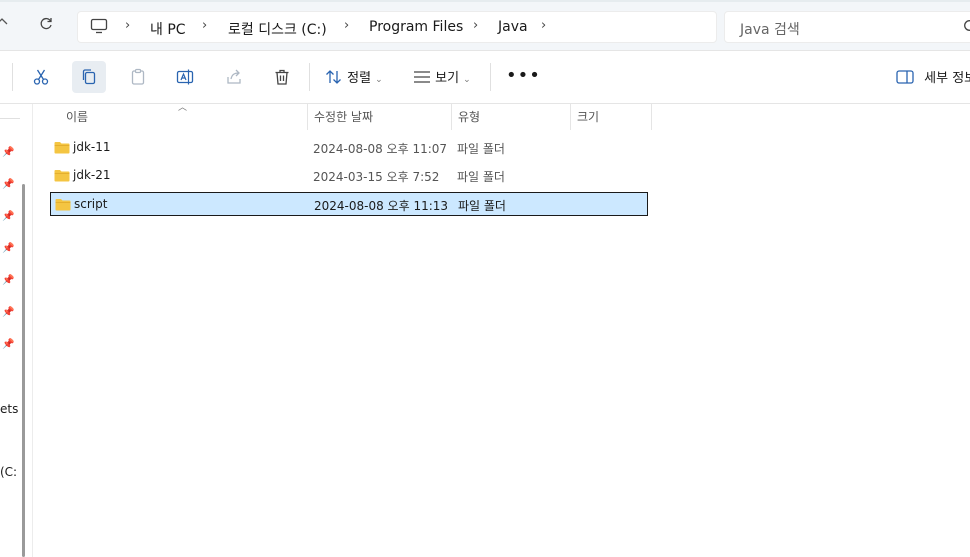  I want to click on breadcrumb-java: Java, so click(513, 27).